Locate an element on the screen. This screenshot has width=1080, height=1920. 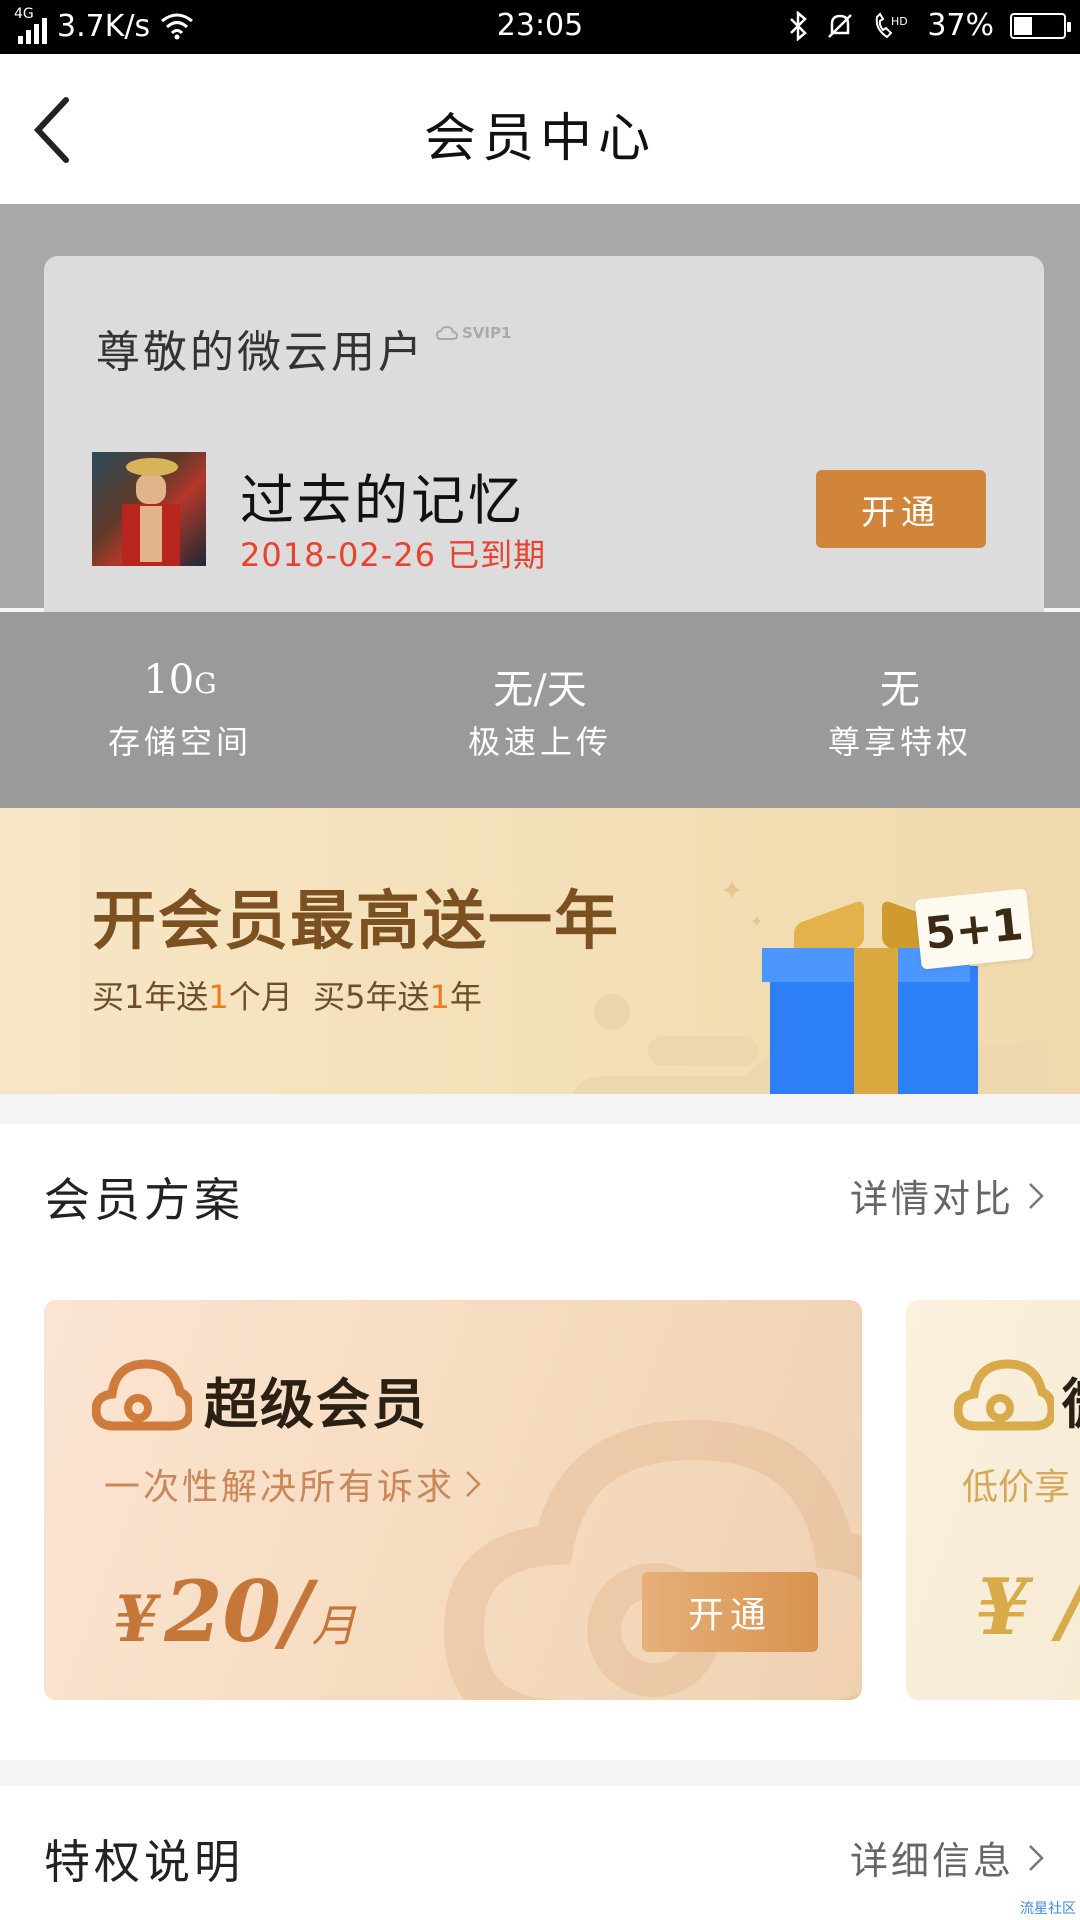
promo-tag: 5+1 is located at coordinates (974, 929).